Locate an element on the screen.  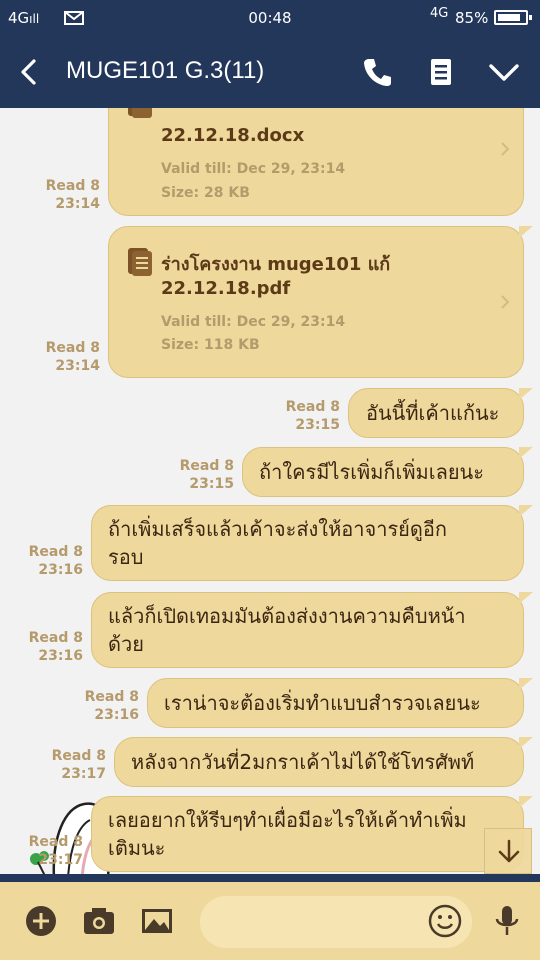
battery-icon is located at coordinates (511, 17).